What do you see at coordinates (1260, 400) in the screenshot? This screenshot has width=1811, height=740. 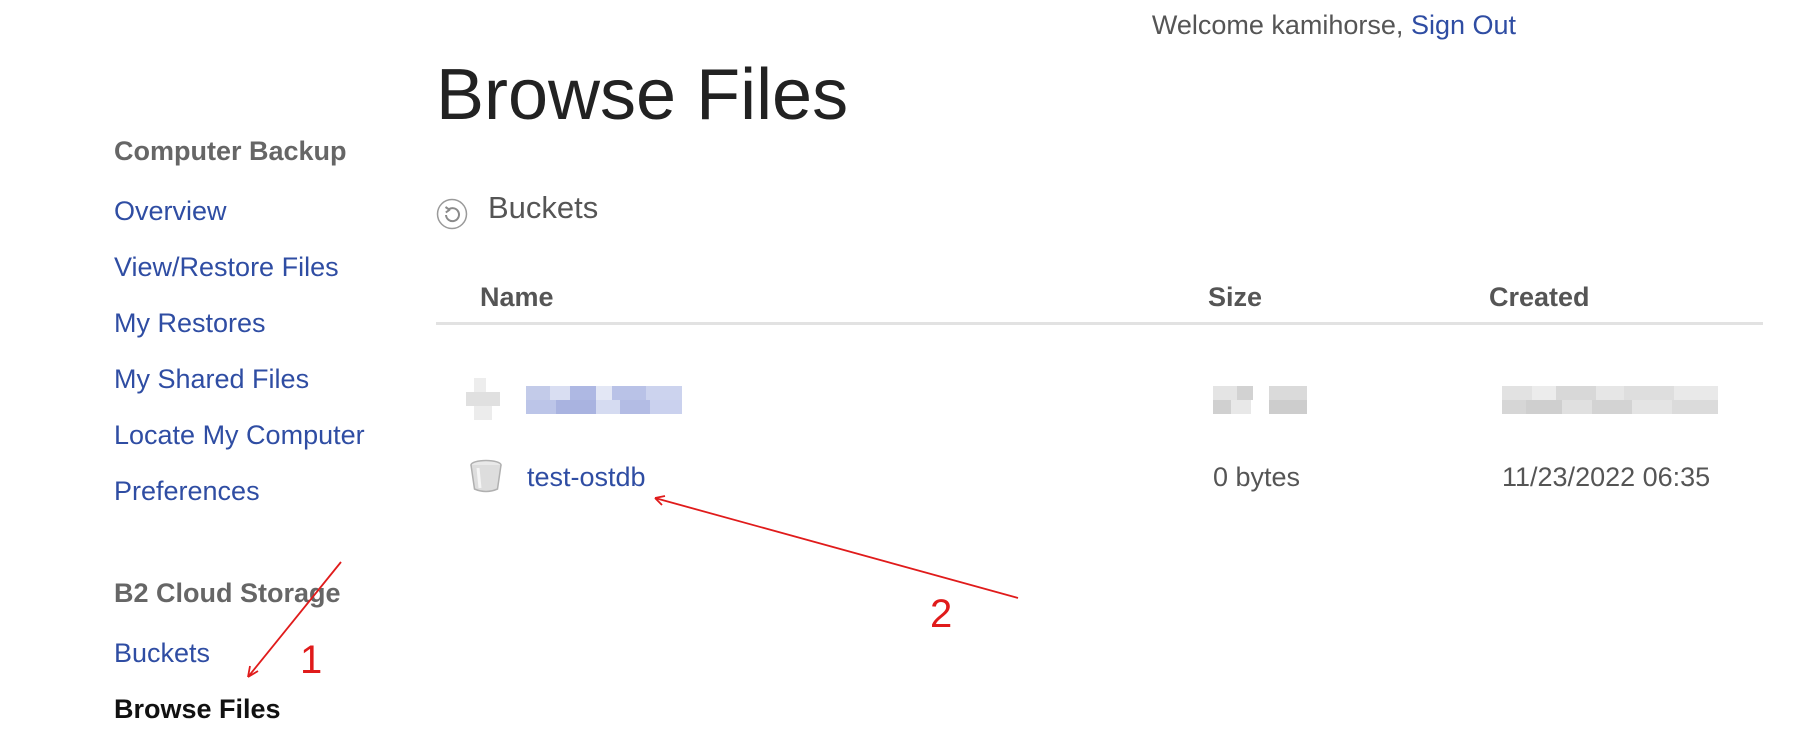 I see `redacted-size` at bounding box center [1260, 400].